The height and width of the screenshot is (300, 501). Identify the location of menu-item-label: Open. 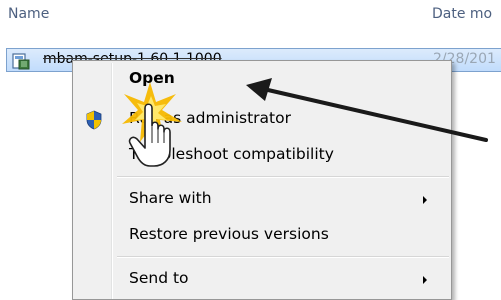
(152, 78).